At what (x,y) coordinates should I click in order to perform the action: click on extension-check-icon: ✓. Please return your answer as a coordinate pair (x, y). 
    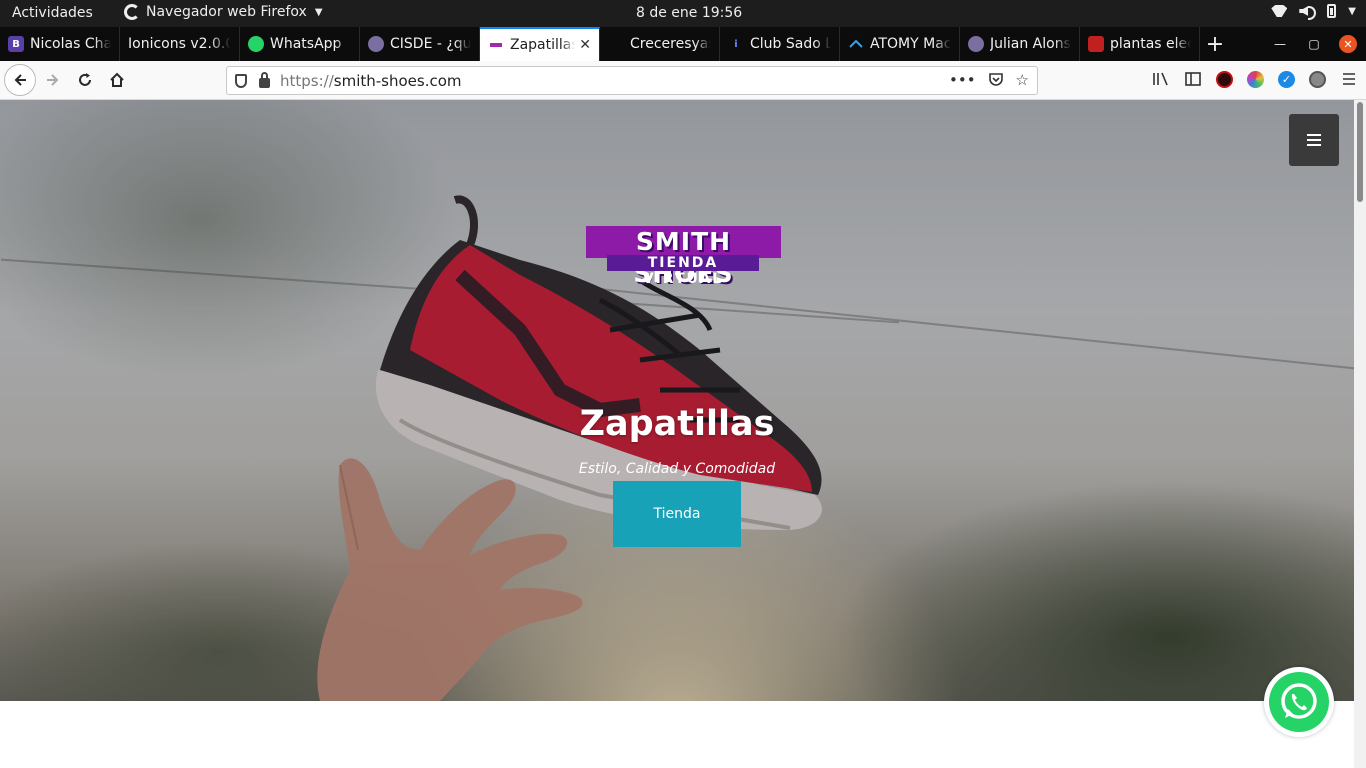
    Looking at the image, I should click on (1286, 79).